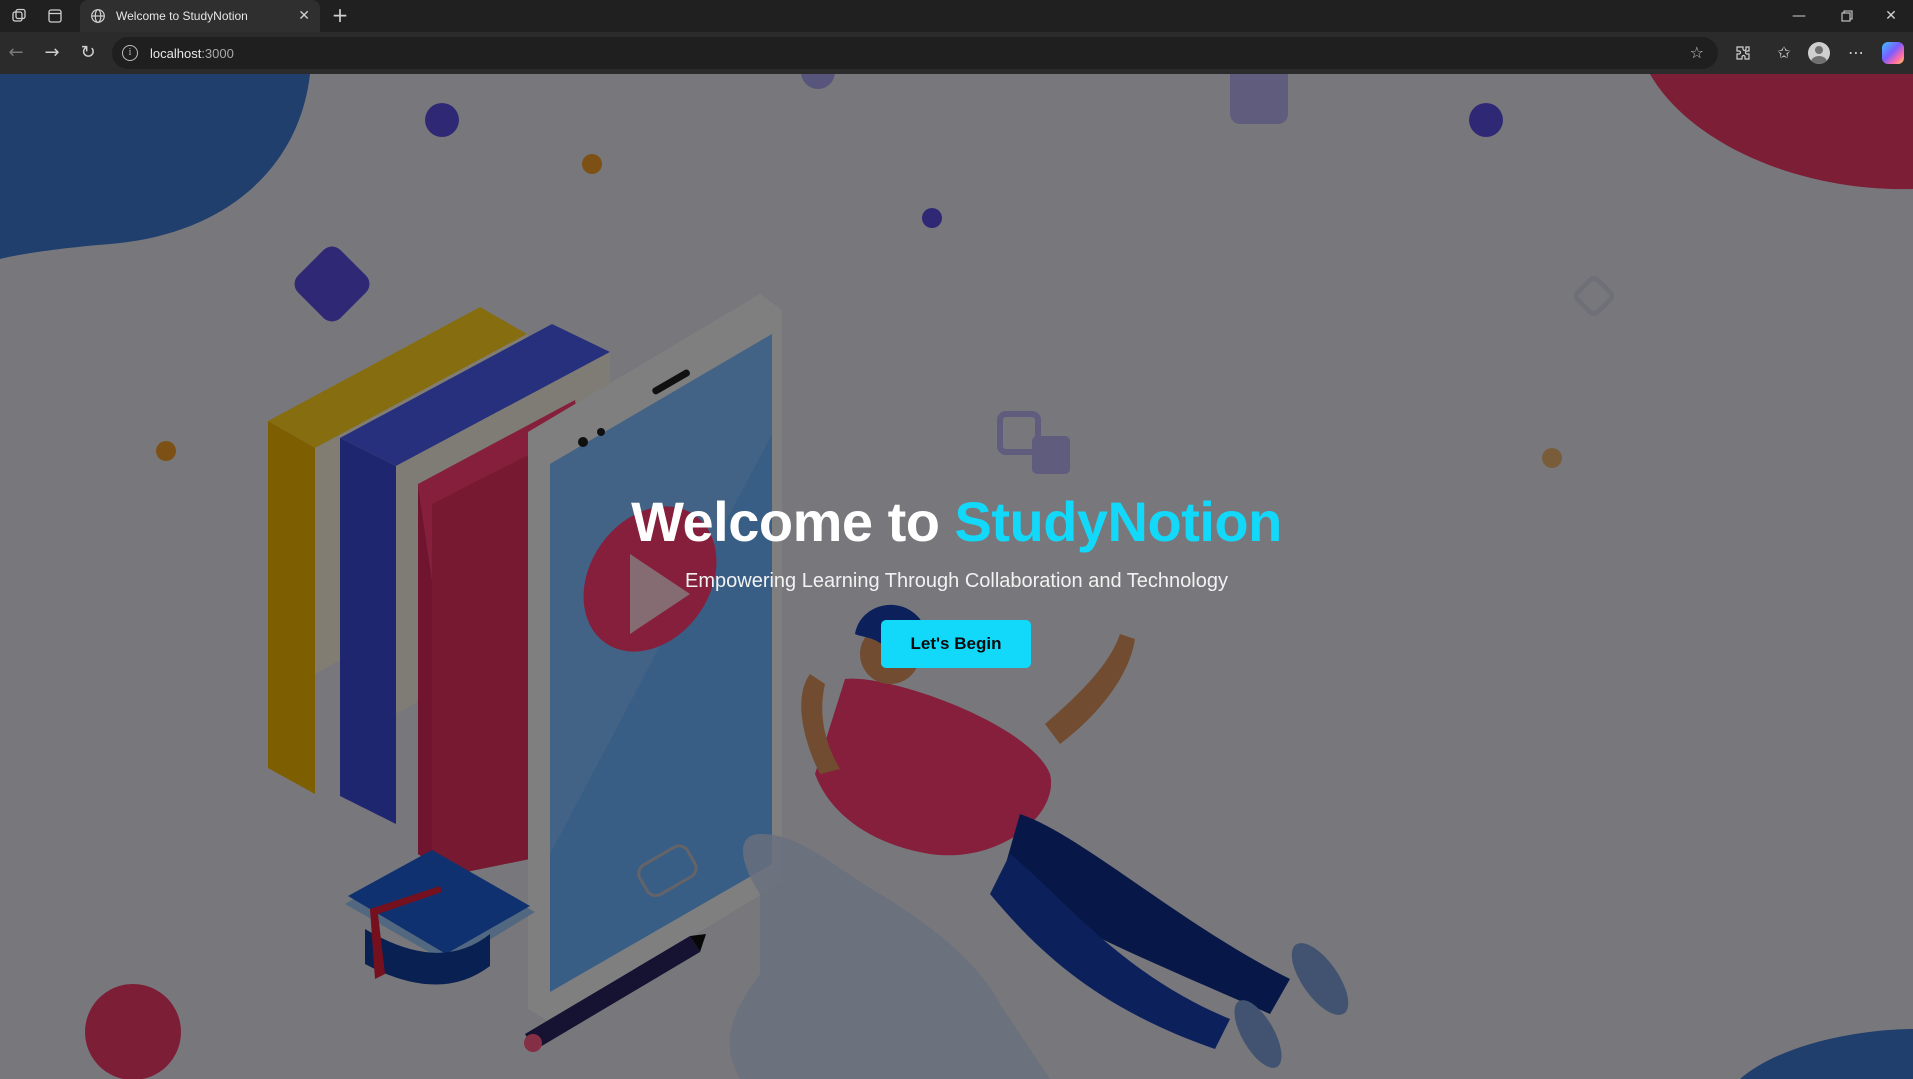 The height and width of the screenshot is (1079, 1913). Describe the element at coordinates (1847, 16) in the screenshot. I see `restore-icon` at that location.